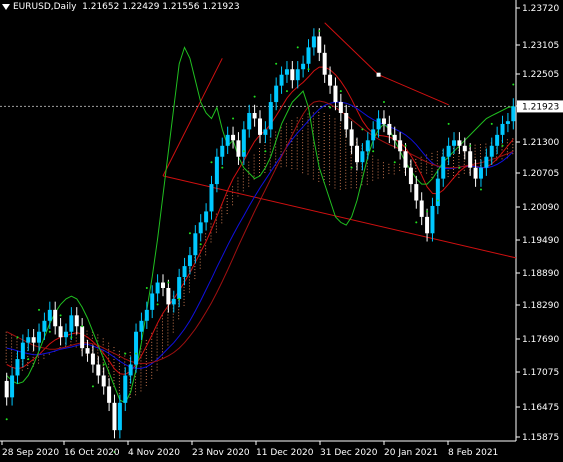  What do you see at coordinates (540, 274) in the screenshot?
I see `y-tick-label: 1.18890` at bounding box center [540, 274].